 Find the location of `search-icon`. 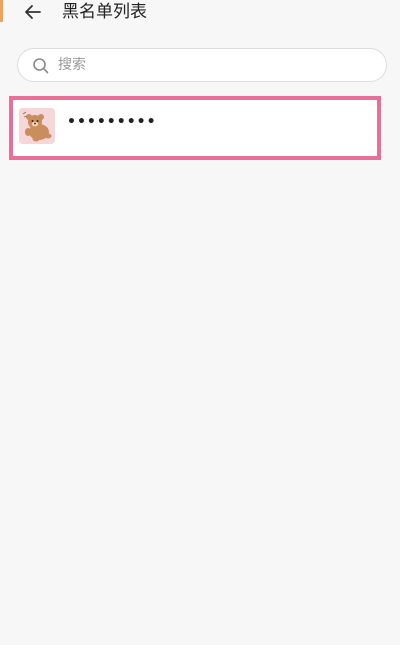

search-icon is located at coordinates (41, 66).